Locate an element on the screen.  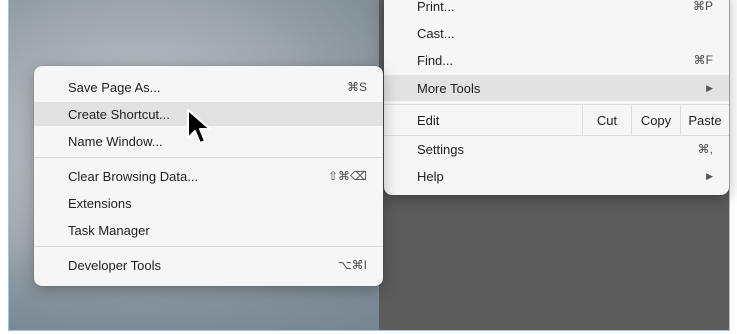
mouse-cursor-icon is located at coordinates (199, 126).